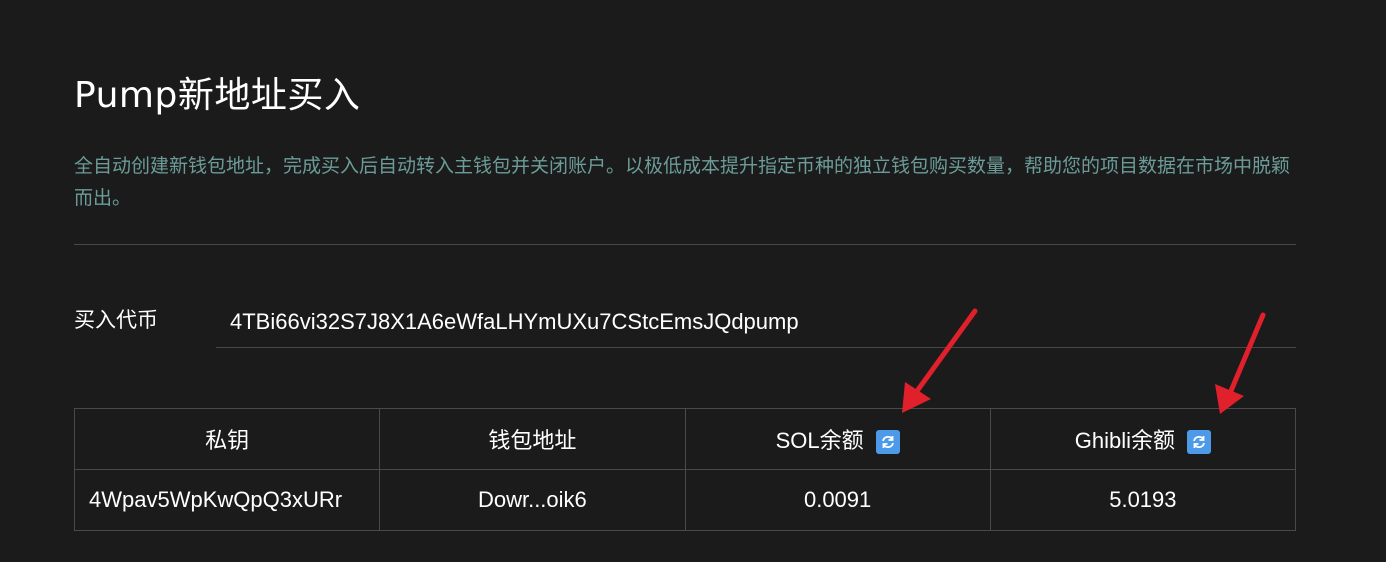  I want to click on page-title: Pump新地址买入, so click(217, 95).